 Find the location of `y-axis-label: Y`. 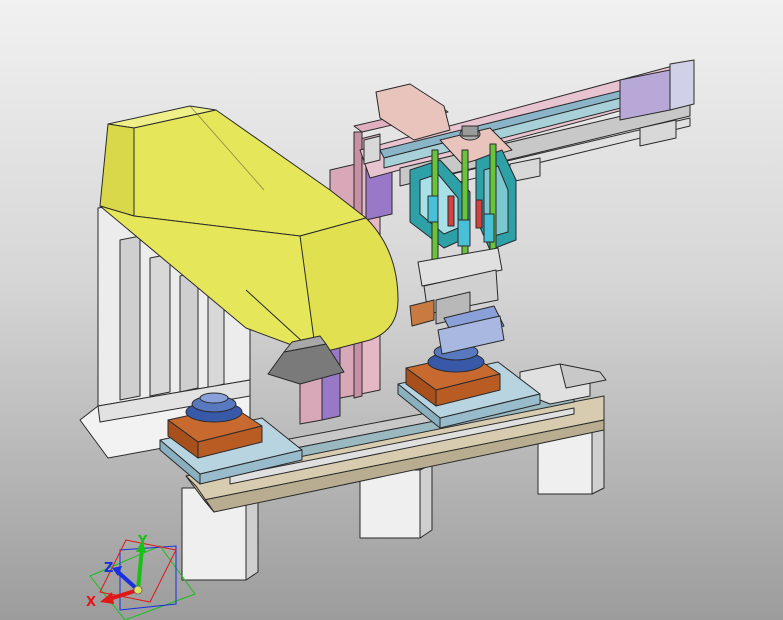

y-axis-label: Y is located at coordinates (142, 541).